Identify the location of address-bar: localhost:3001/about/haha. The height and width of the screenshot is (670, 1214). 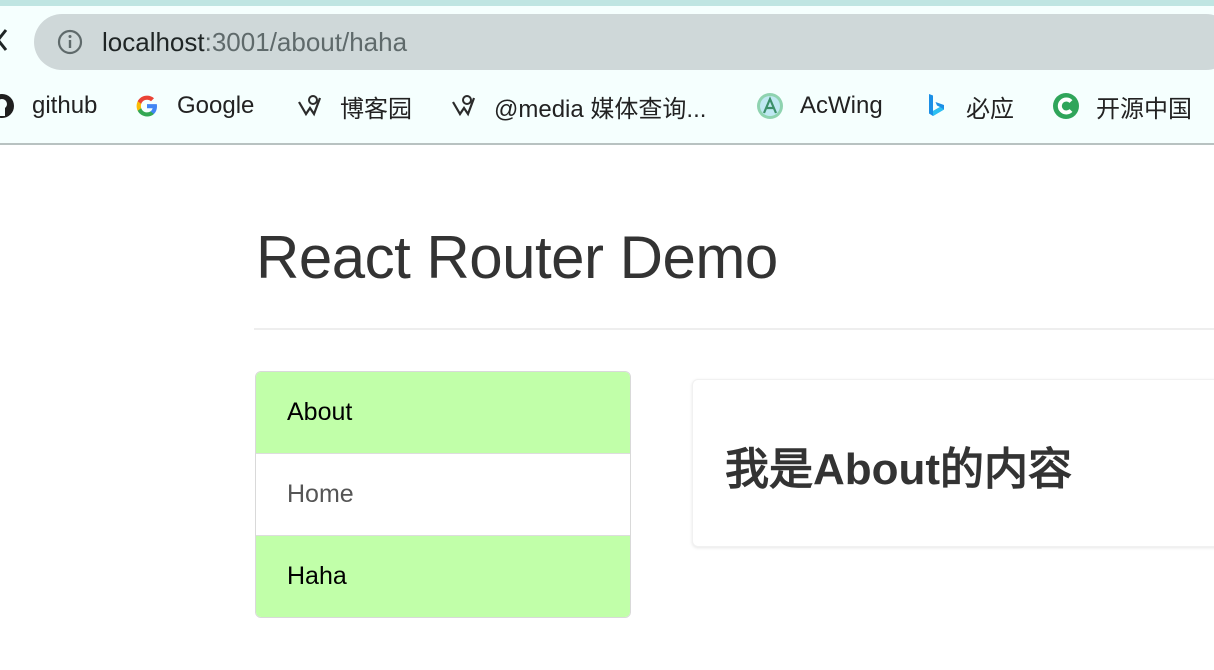
(624, 42).